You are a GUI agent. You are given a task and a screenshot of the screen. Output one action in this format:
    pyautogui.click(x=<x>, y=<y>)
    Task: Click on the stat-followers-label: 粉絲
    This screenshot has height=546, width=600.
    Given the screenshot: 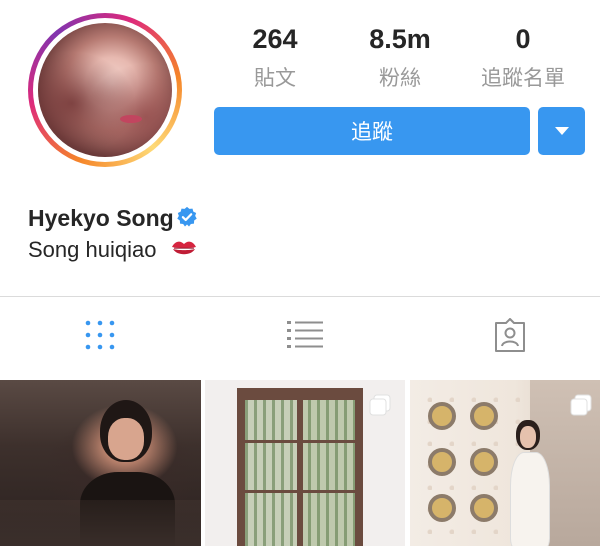 What is the action you would take?
    pyautogui.click(x=400, y=77)
    